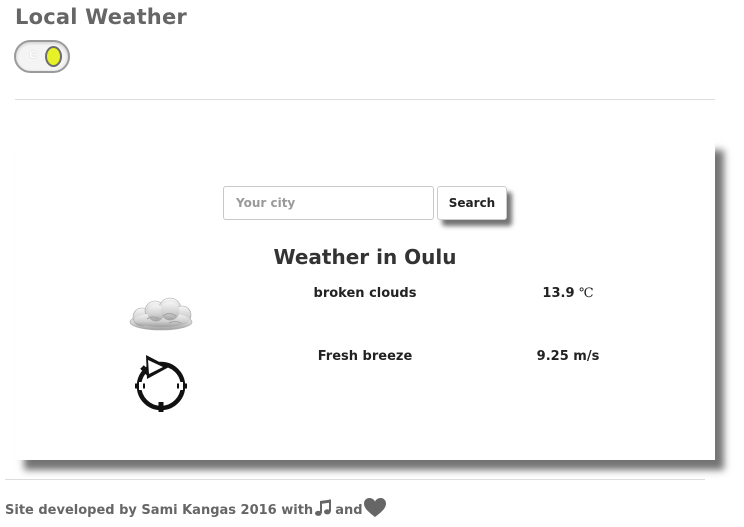 The width and height of the screenshot is (744, 527). I want to click on wind-direction-icon, so click(160, 386).